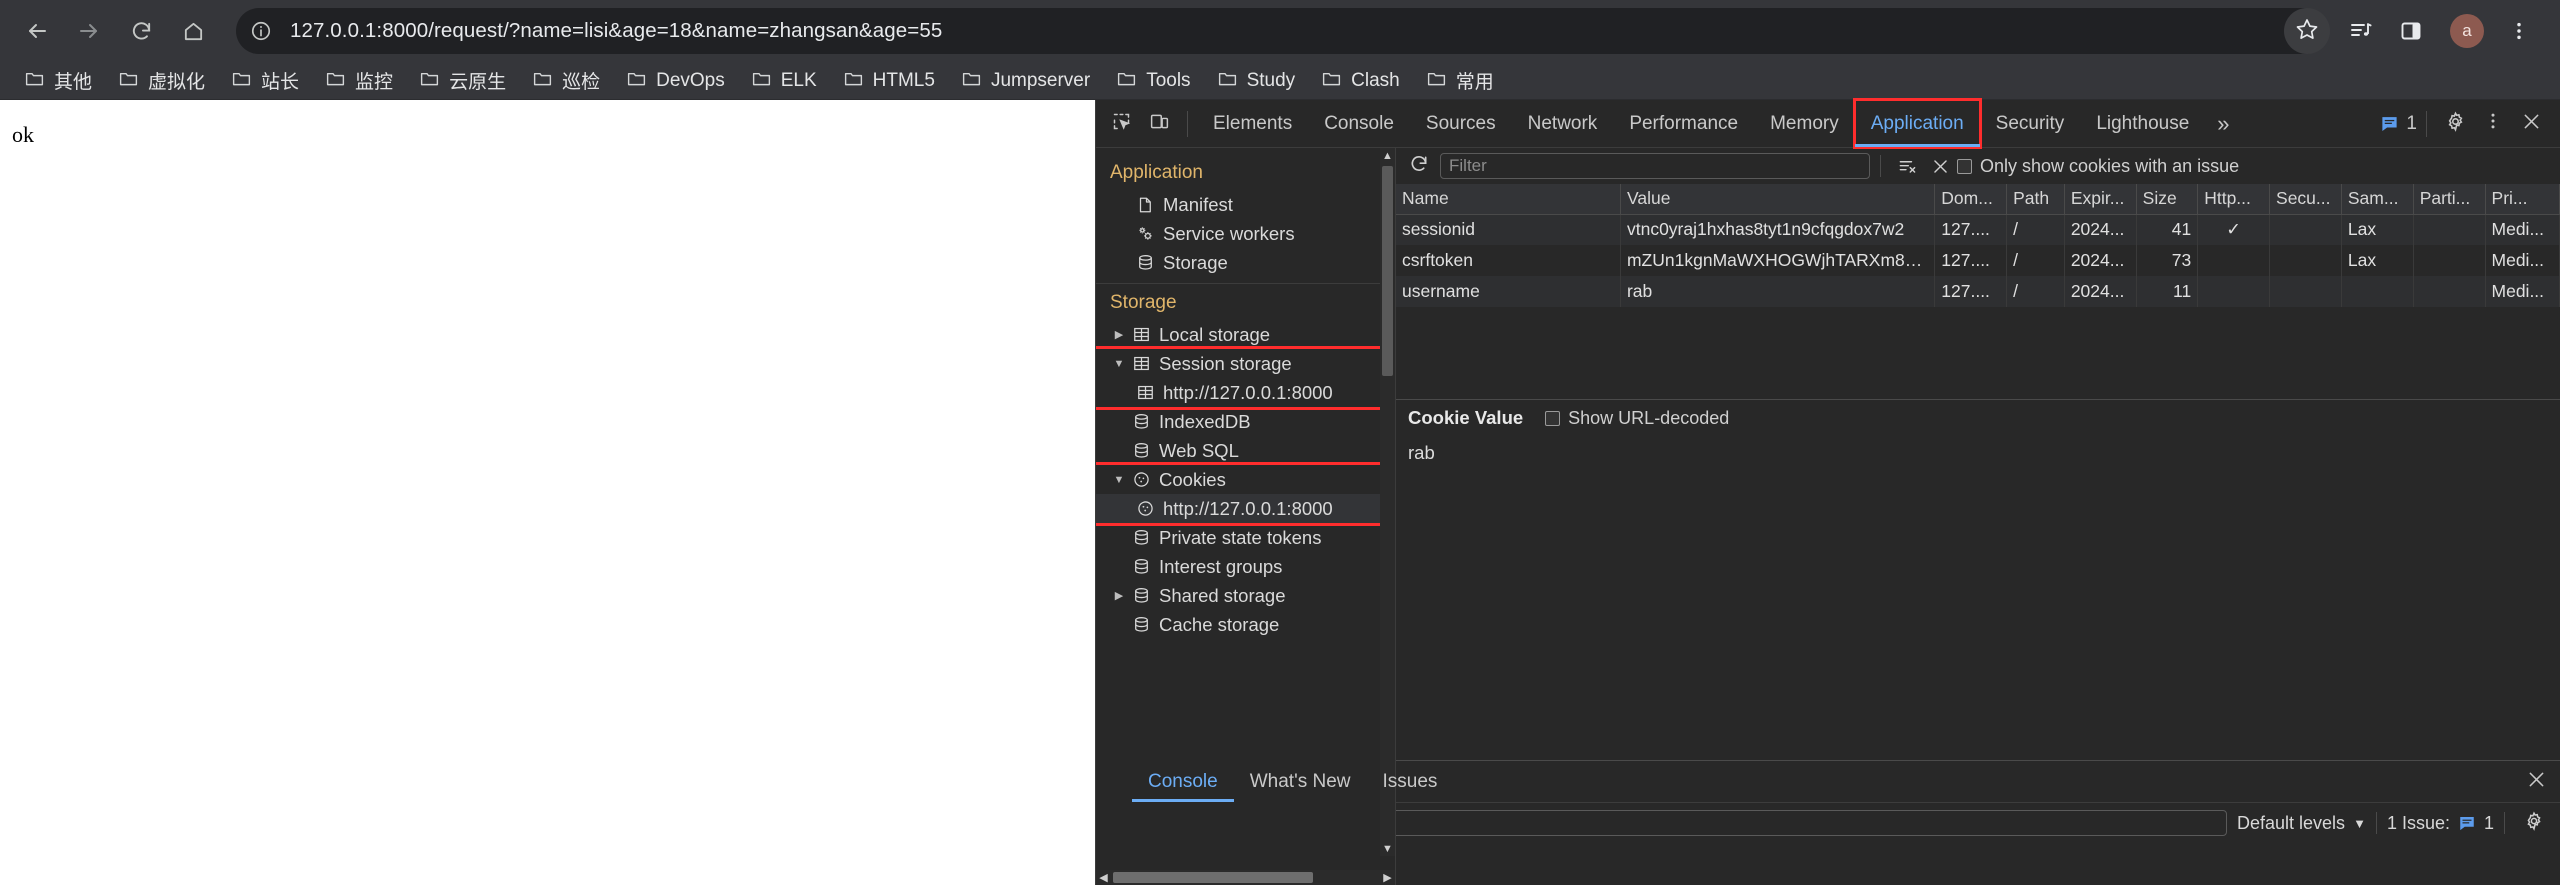  What do you see at coordinates (1655, 166) in the screenshot?
I see `cookies-filter-input` at bounding box center [1655, 166].